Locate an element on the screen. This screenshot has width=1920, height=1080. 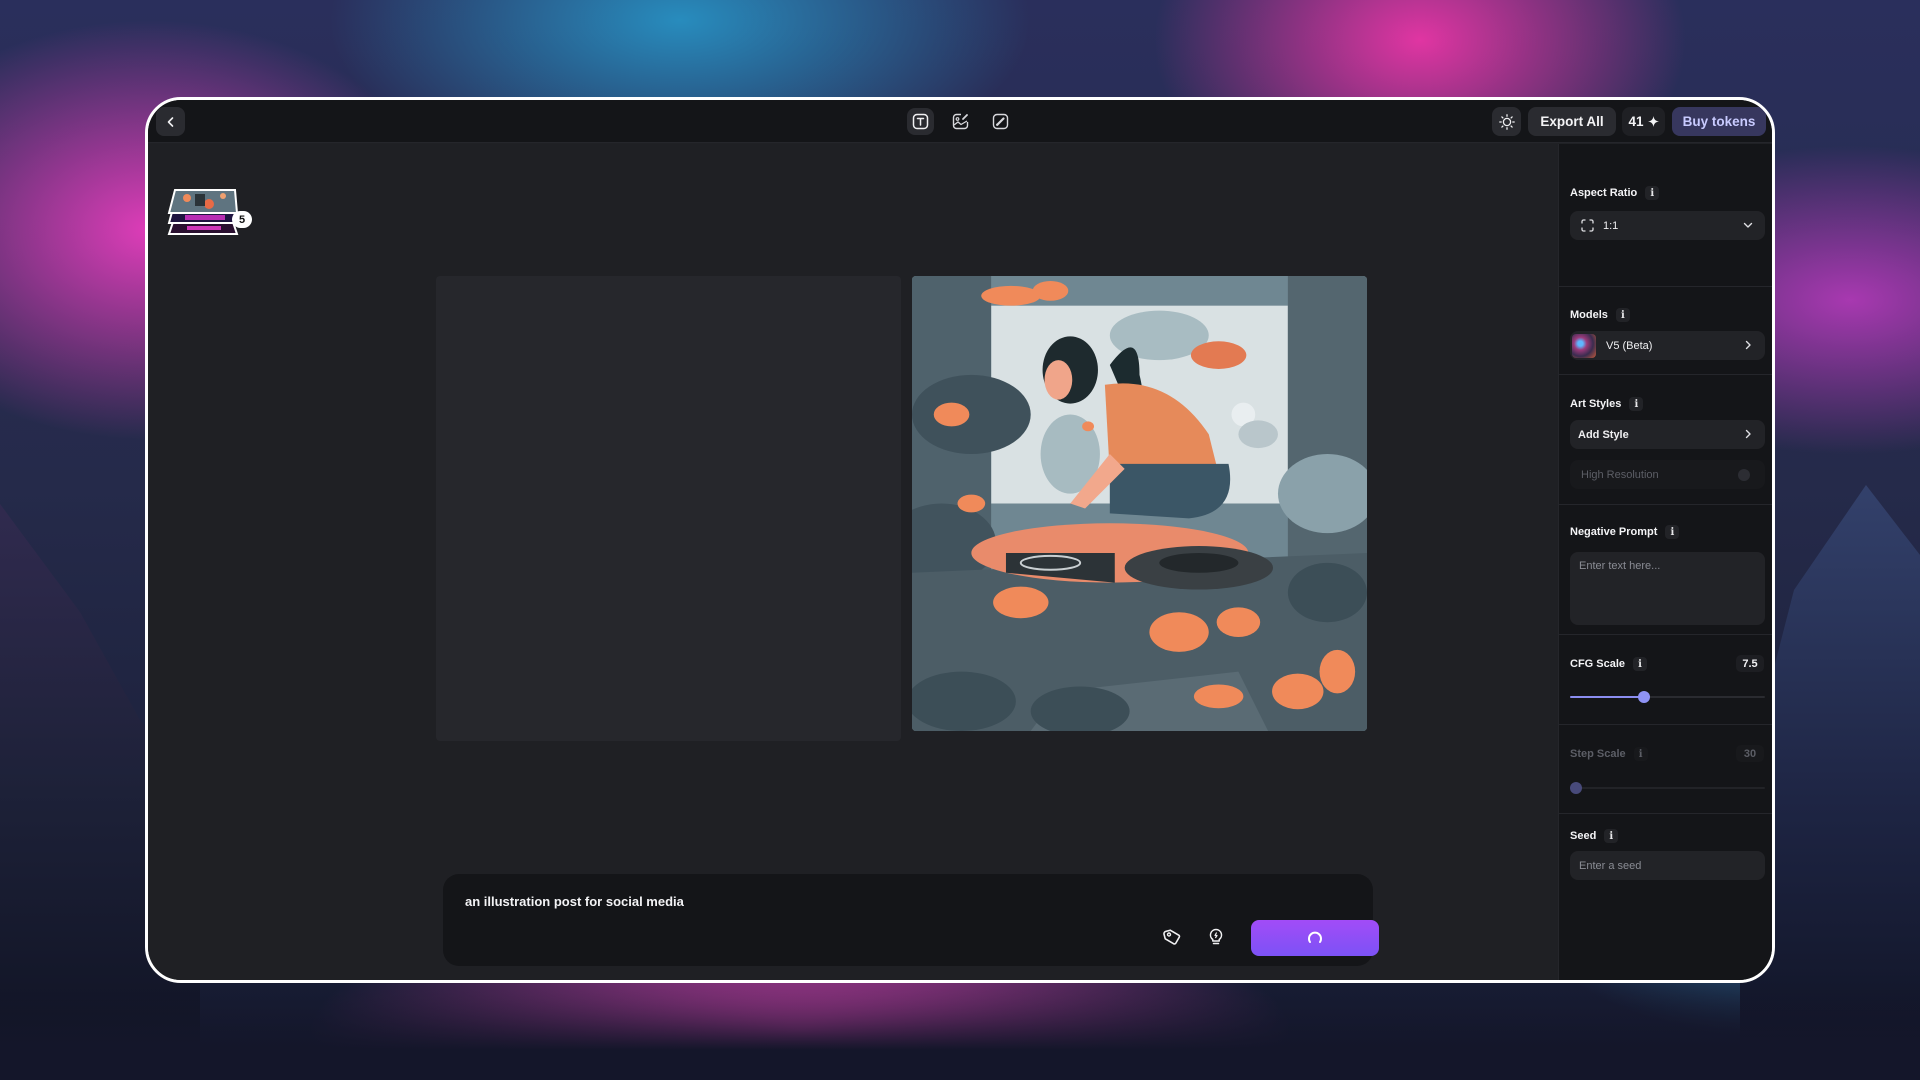
art-styles-heading: Art Styles i is located at coordinates (1607, 404).